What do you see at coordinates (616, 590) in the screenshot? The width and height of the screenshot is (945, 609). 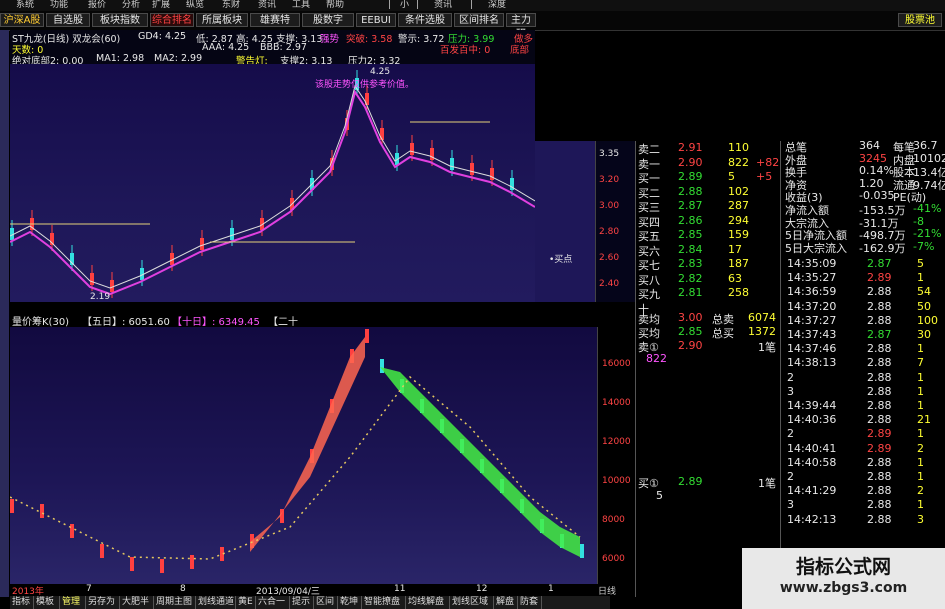 I see `period-label: 日线` at bounding box center [616, 590].